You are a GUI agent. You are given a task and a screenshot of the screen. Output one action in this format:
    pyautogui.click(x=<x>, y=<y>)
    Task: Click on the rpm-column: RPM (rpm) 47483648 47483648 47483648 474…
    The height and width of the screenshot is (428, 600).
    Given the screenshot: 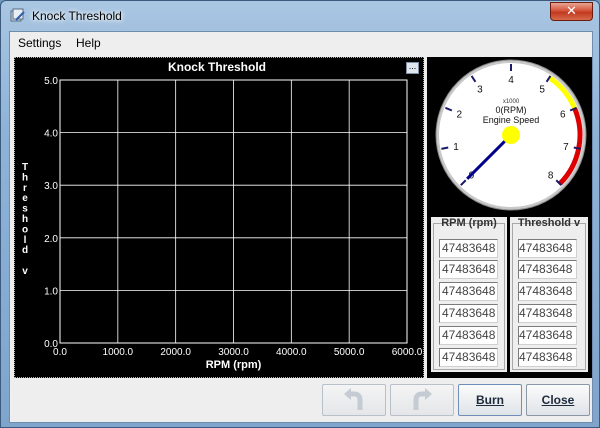 What is the action you would take?
    pyautogui.click(x=469, y=294)
    